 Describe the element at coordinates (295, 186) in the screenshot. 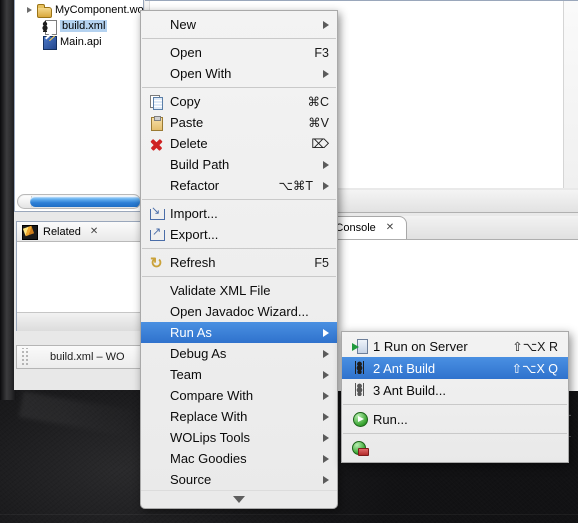

I see `menu-item-shortcut: ⌥⌘T` at that location.